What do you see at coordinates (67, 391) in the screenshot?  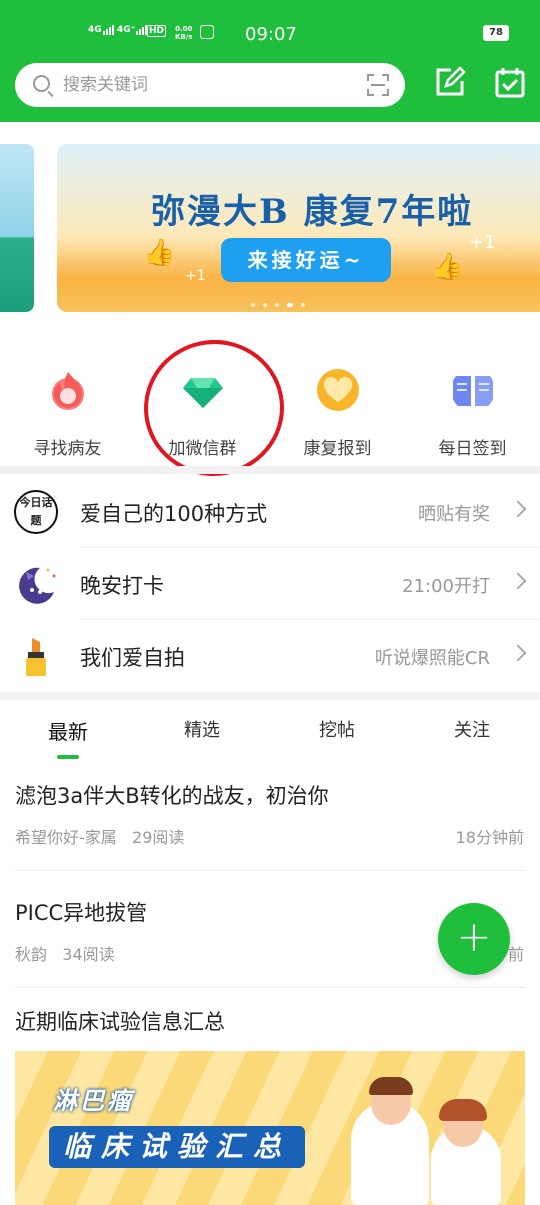 I see `flame-icon` at bounding box center [67, 391].